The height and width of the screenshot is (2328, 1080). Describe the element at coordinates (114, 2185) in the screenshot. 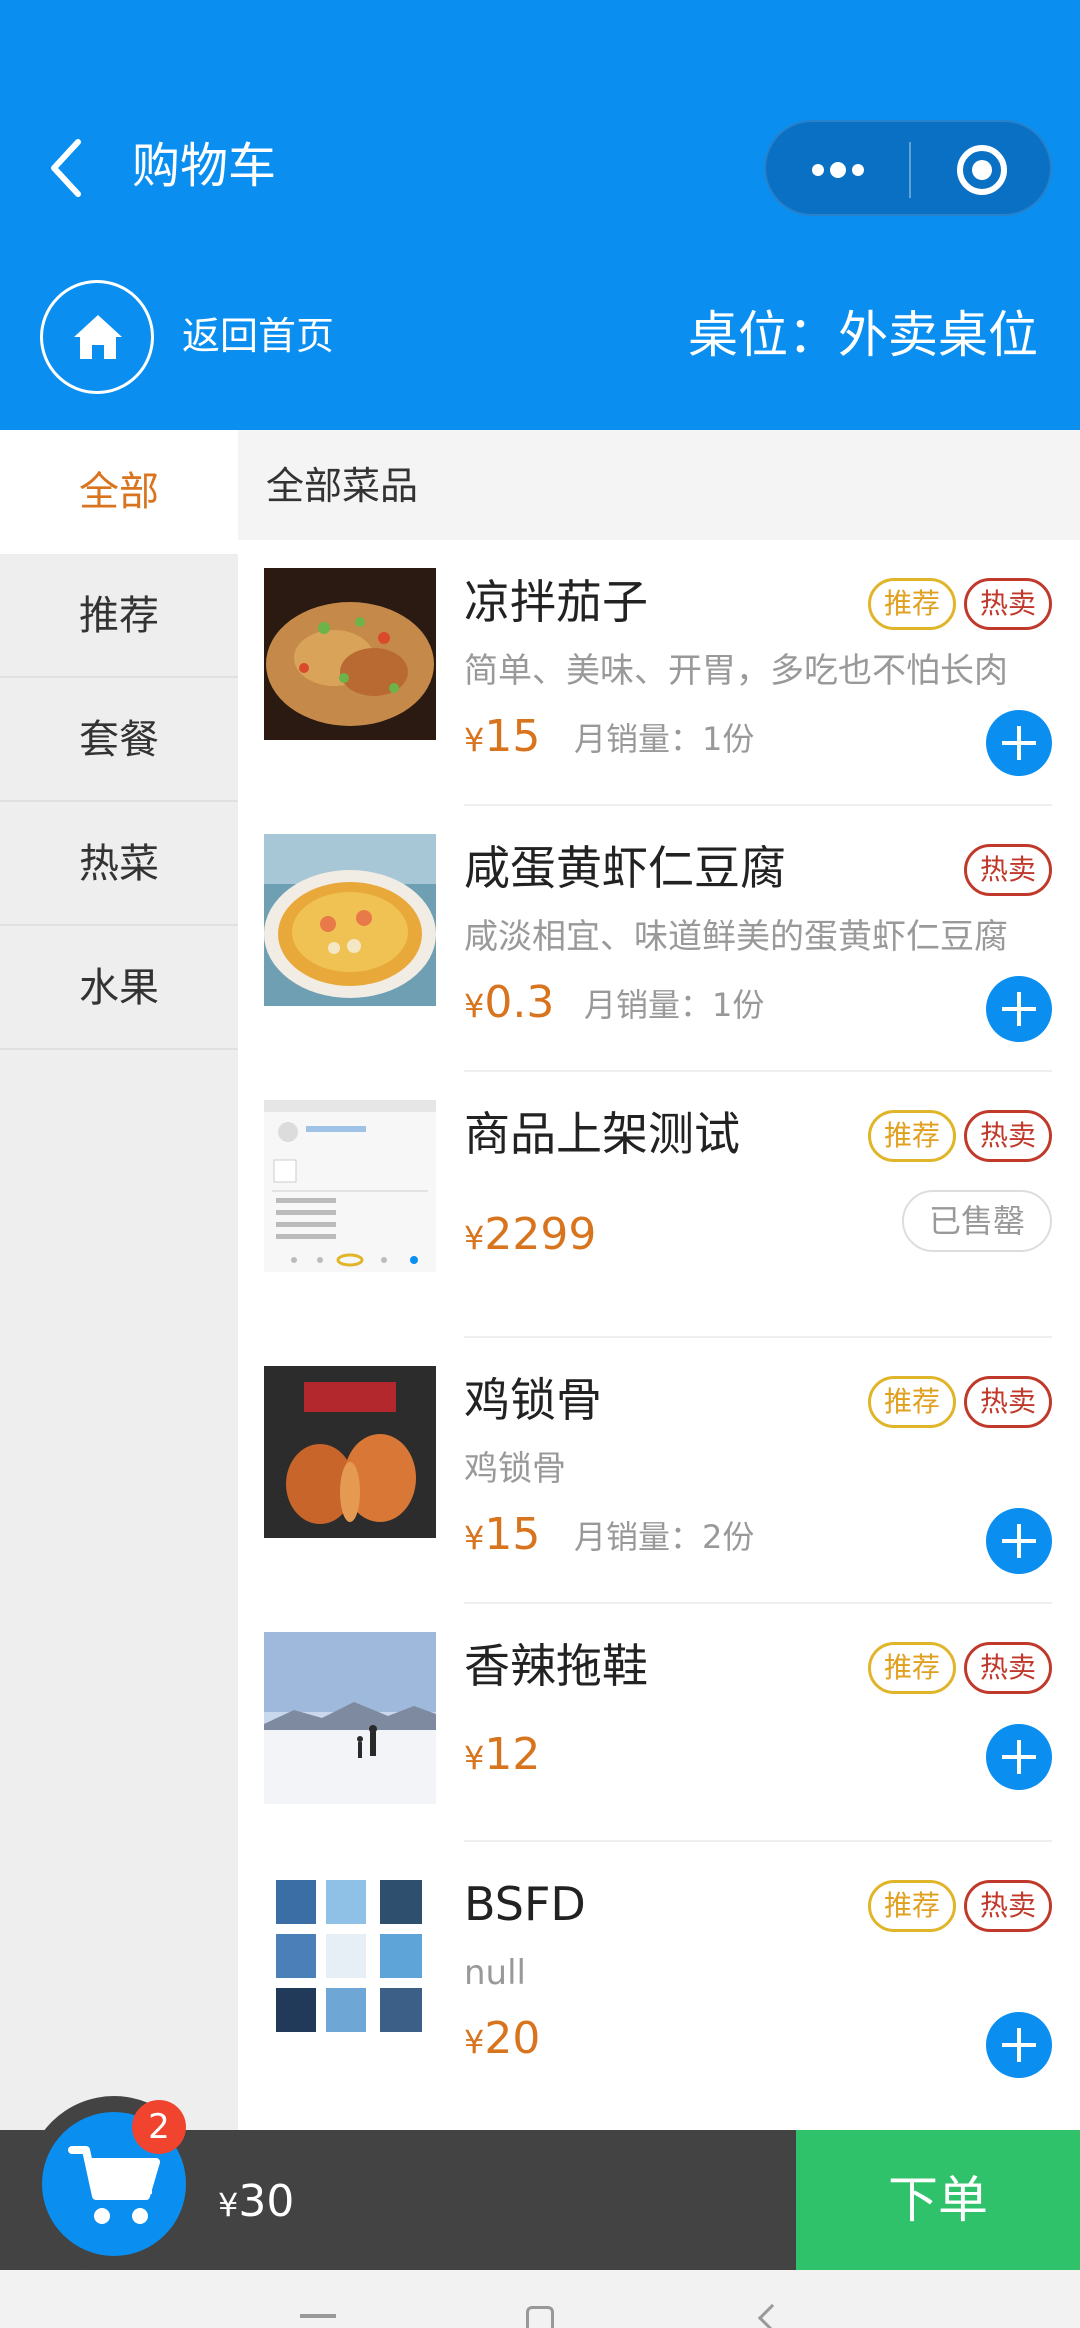

I see `shopping-cart-icon` at that location.